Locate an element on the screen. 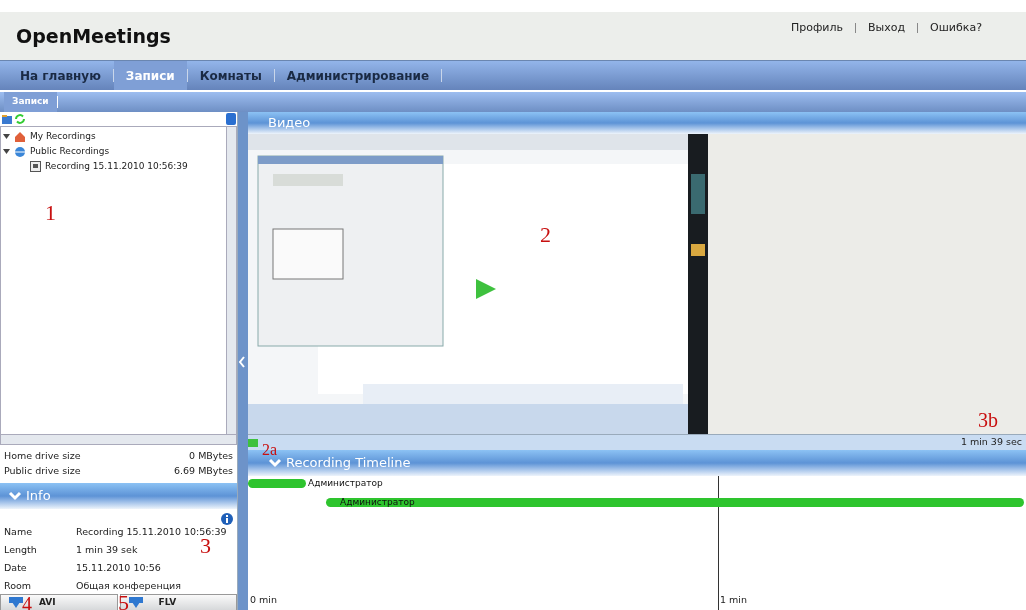 This screenshot has width=1026, height=610. tick-label: 1 min is located at coordinates (733, 599).